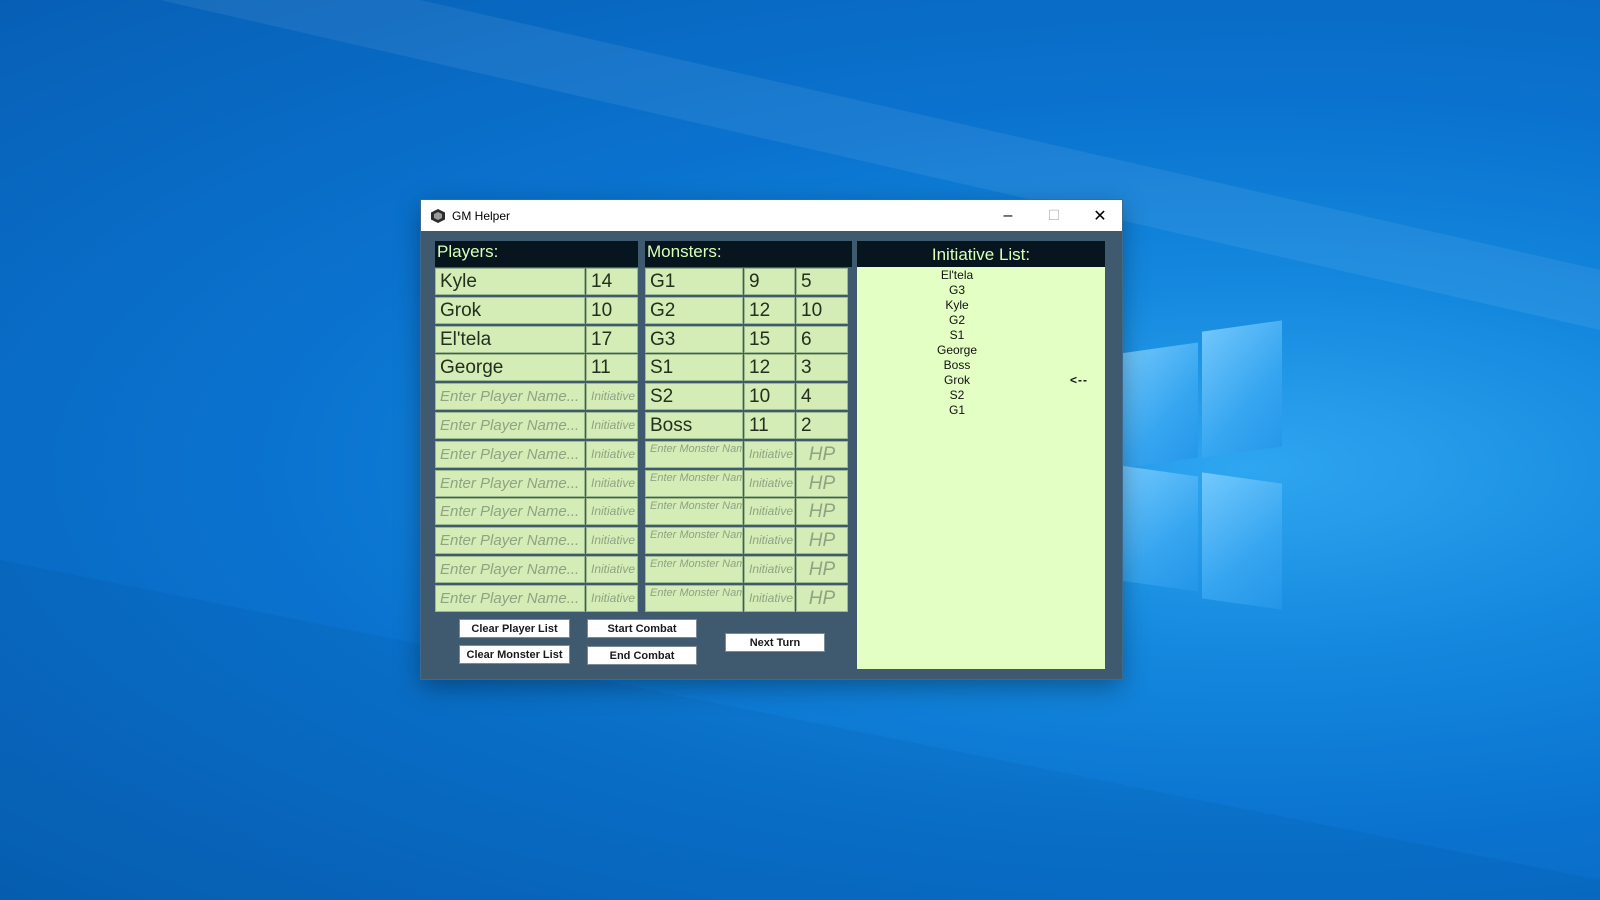 The width and height of the screenshot is (1600, 900). I want to click on monster-name-input: Boss, so click(694, 425).